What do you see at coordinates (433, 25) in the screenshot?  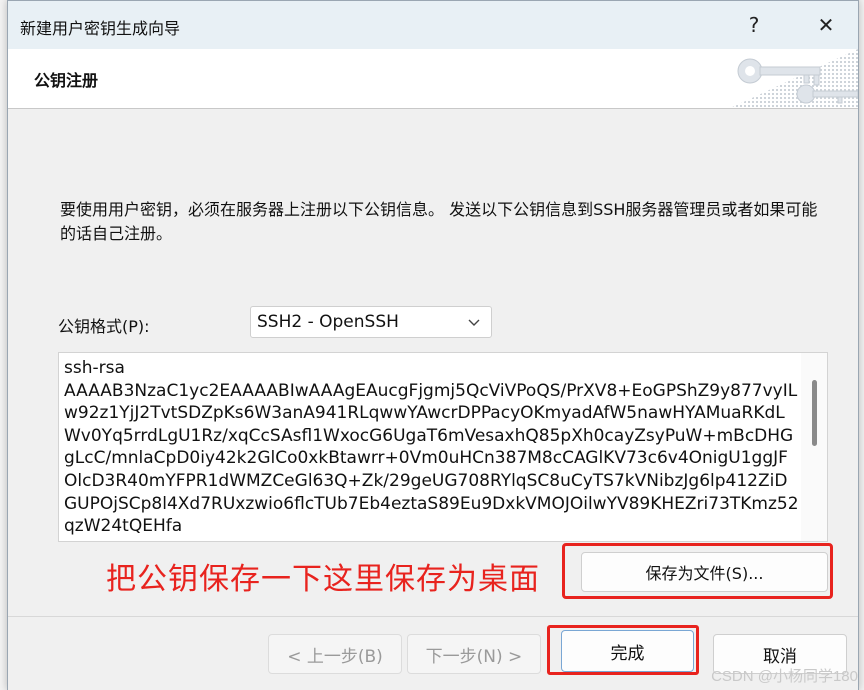 I see `title-bar: 新建用户密钥生成向导 ? ✕` at bounding box center [433, 25].